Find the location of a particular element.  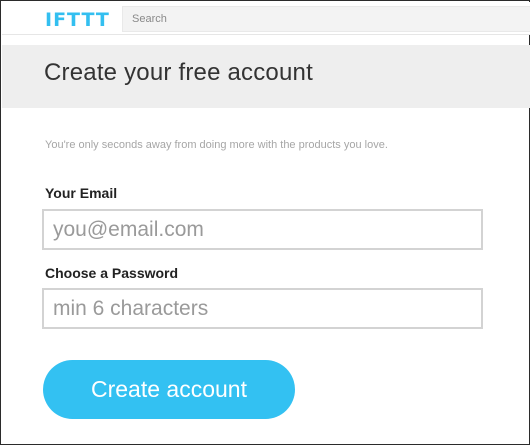

password-field-box is located at coordinates (262, 308).